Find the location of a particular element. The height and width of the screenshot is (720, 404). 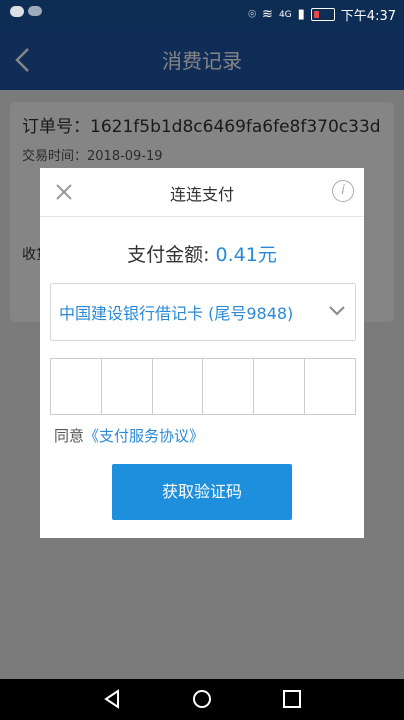

cloud-icon is located at coordinates (35, 11).